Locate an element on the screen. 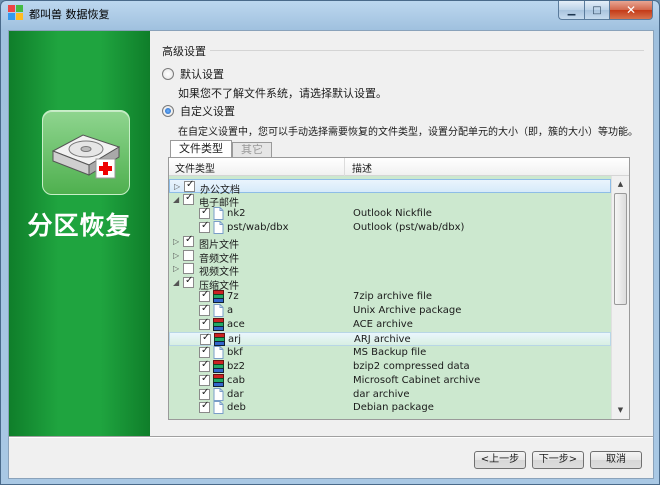 This screenshot has height=485, width=660. custom-setting-radio: 自定义设置 is located at coordinates (198, 111).